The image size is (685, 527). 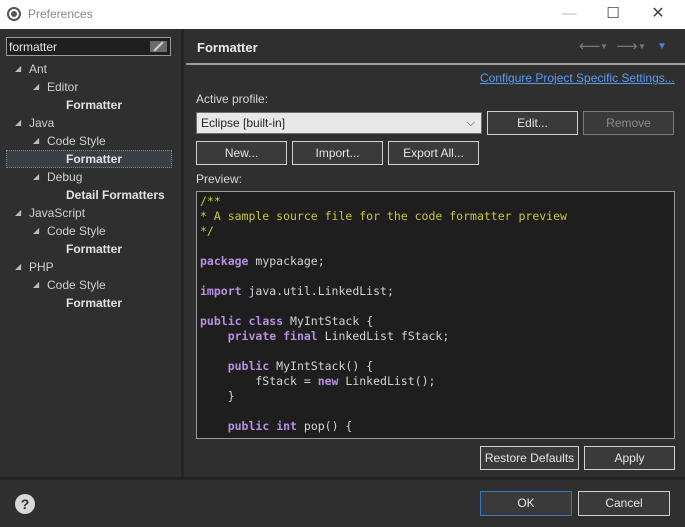 I want to click on code-line: */, so click(x=207, y=231).